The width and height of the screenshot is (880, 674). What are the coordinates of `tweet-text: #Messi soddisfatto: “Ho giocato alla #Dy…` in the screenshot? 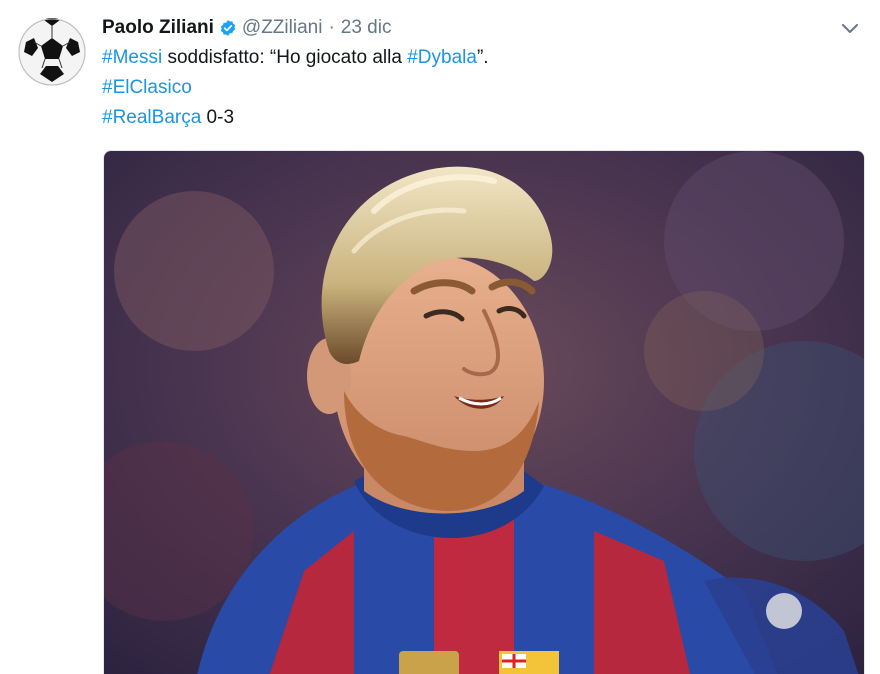 It's located at (482, 88).